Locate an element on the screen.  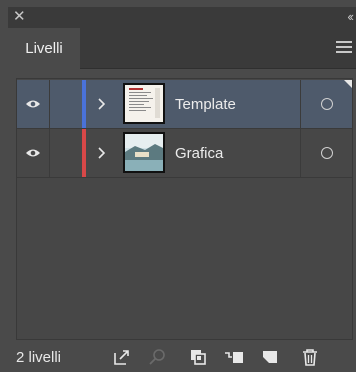
search-icon is located at coordinates (158, 357).